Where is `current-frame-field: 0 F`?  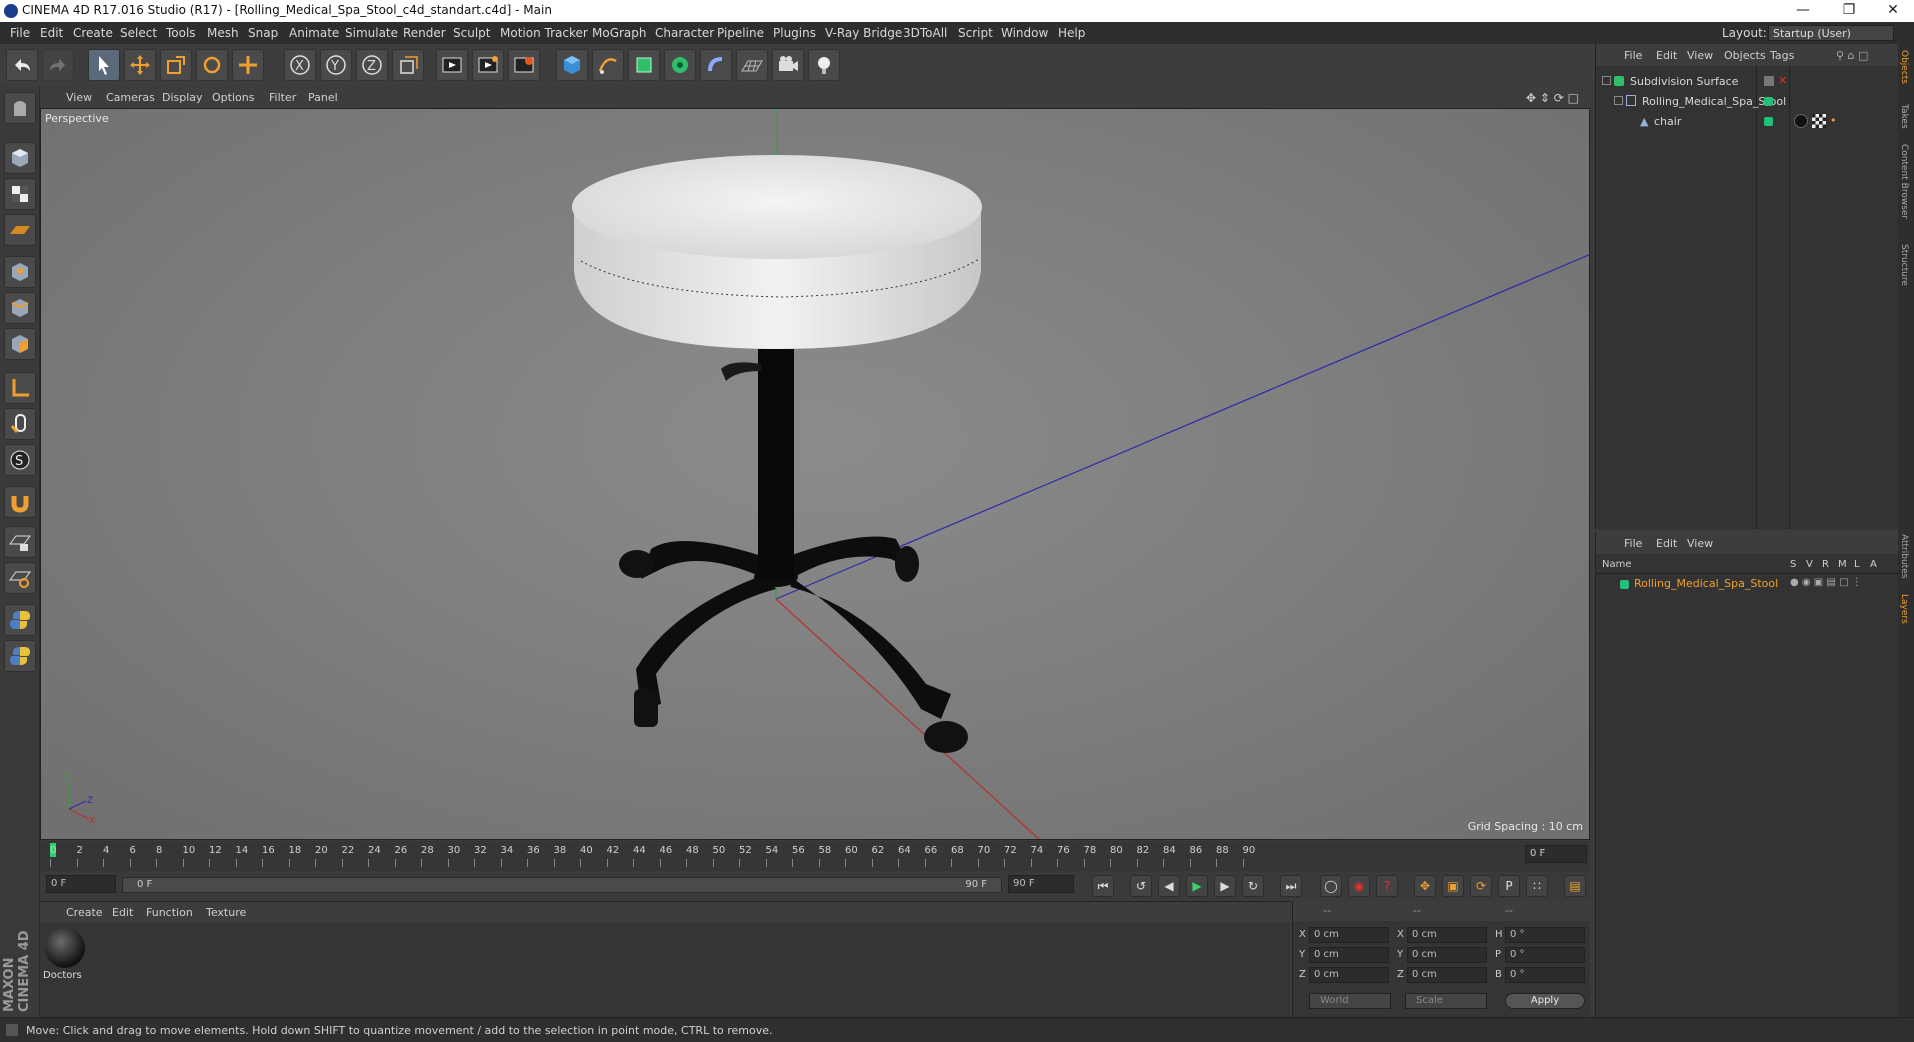 current-frame-field: 0 F is located at coordinates (1556, 854).